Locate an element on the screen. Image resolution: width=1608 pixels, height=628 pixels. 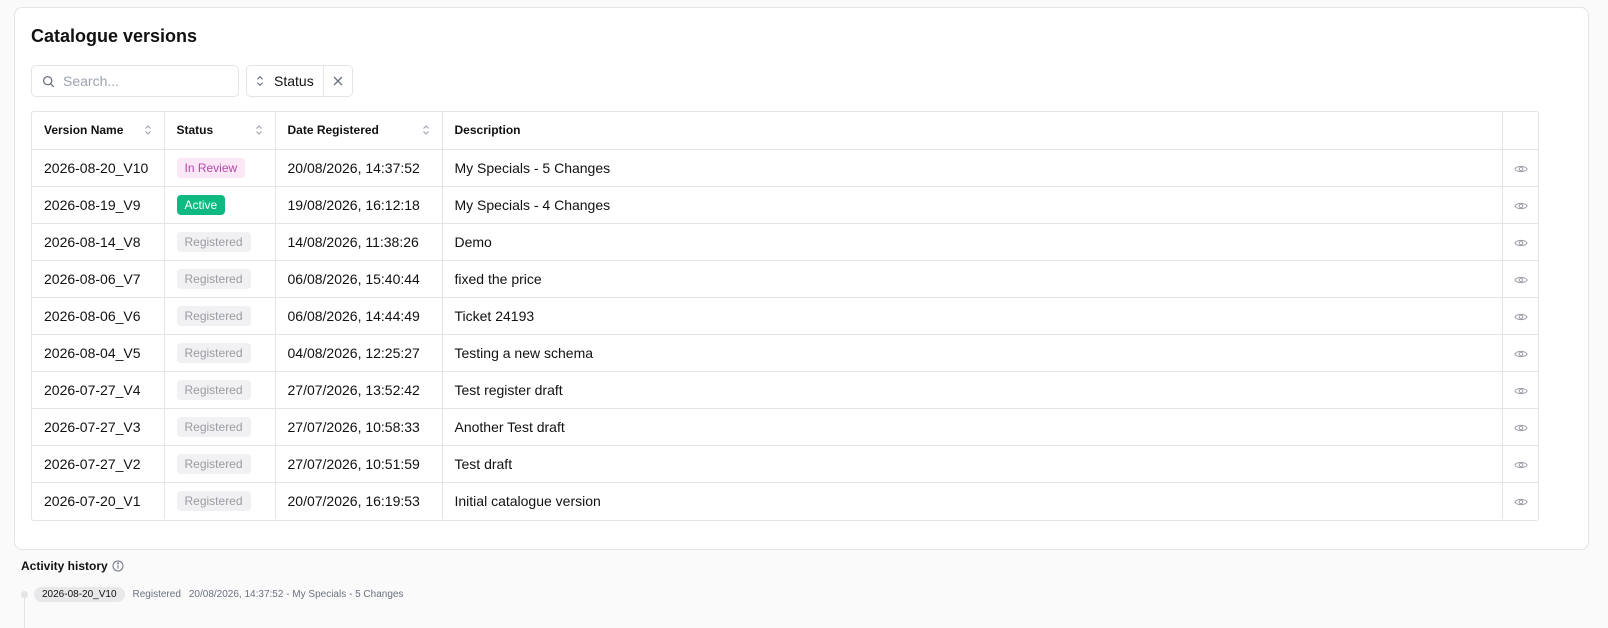
cell-description: Another Test draft is located at coordinates (972, 427).